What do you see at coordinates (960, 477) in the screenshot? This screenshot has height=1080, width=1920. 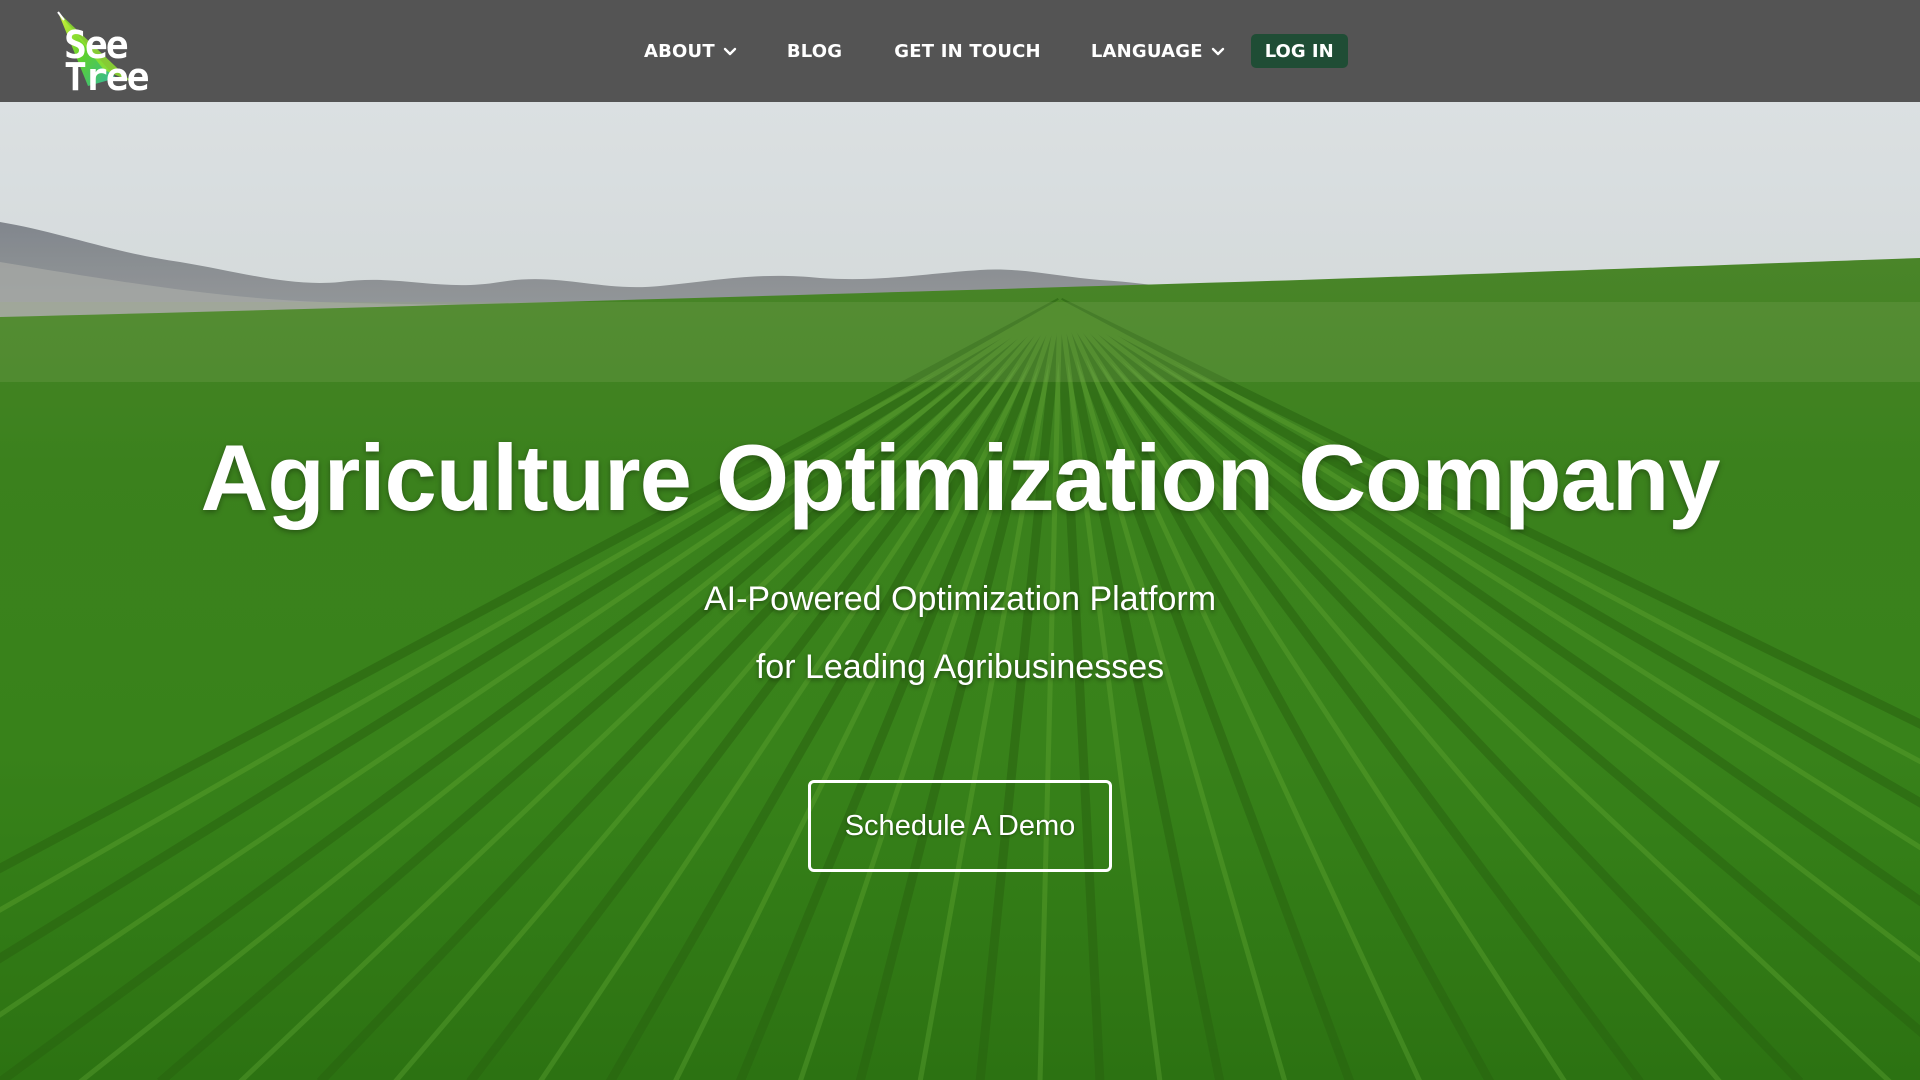 I see `hero-title: Agriculture Optimization Company` at bounding box center [960, 477].